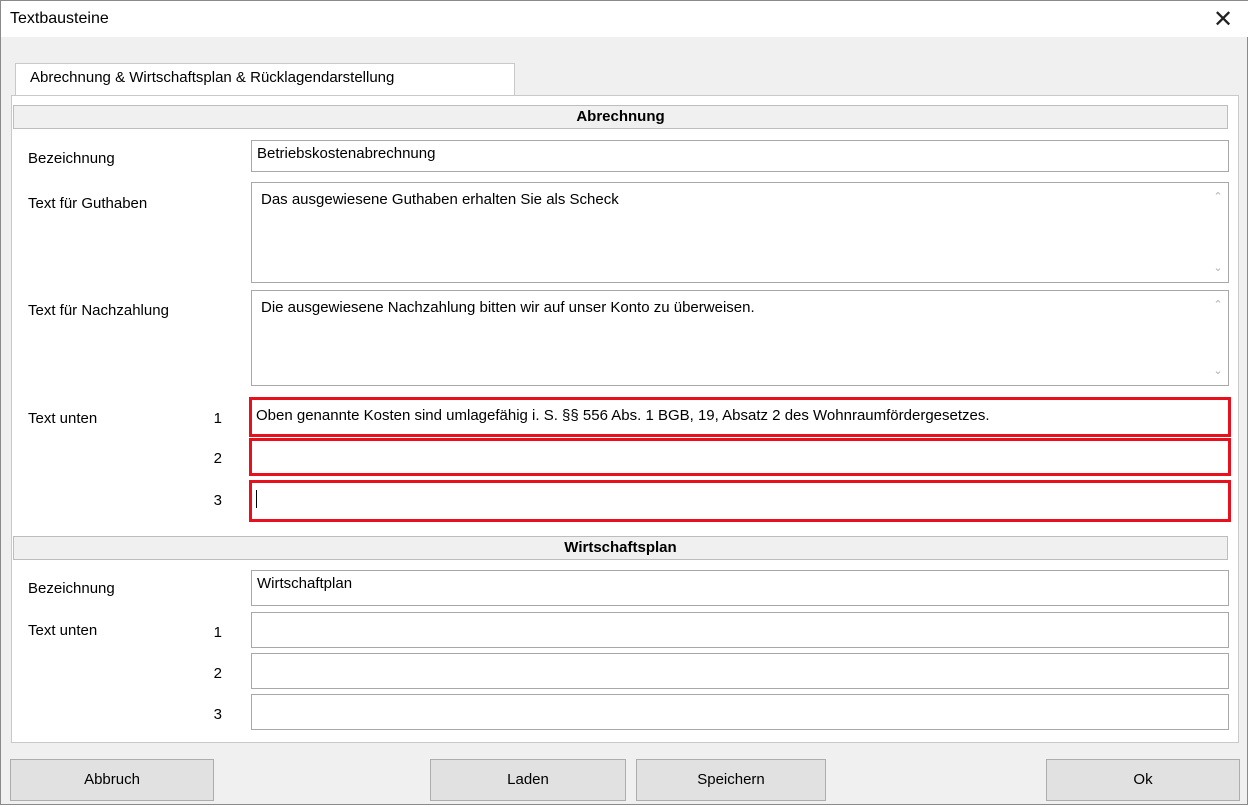  What do you see at coordinates (740, 156) in the screenshot?
I see `abrechnung-bezeichnung-input: Betriebskostenabrechnung` at bounding box center [740, 156].